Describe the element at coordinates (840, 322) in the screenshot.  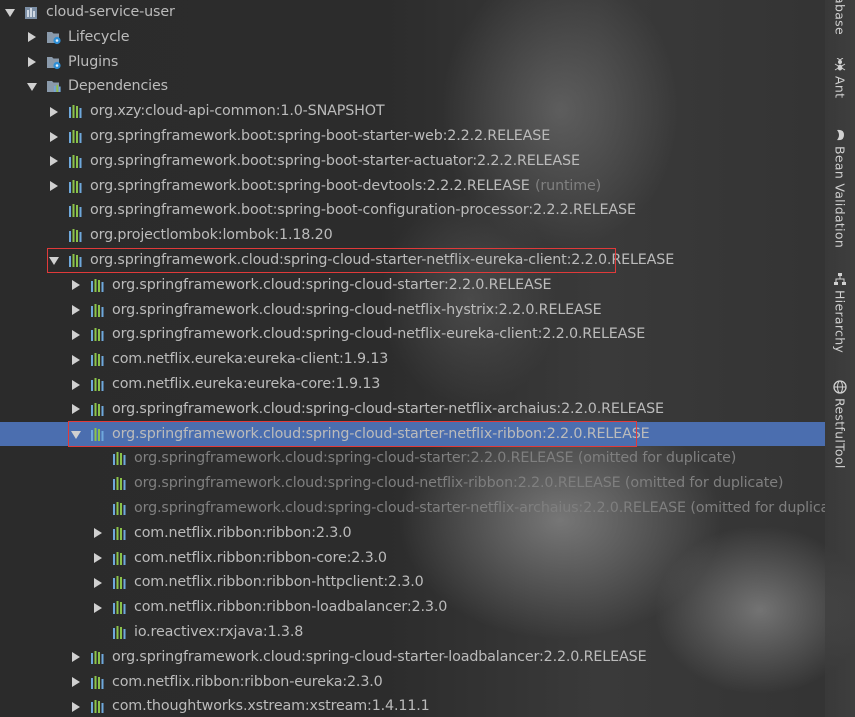
I see `tool-tab-label: Hierarchy` at that location.